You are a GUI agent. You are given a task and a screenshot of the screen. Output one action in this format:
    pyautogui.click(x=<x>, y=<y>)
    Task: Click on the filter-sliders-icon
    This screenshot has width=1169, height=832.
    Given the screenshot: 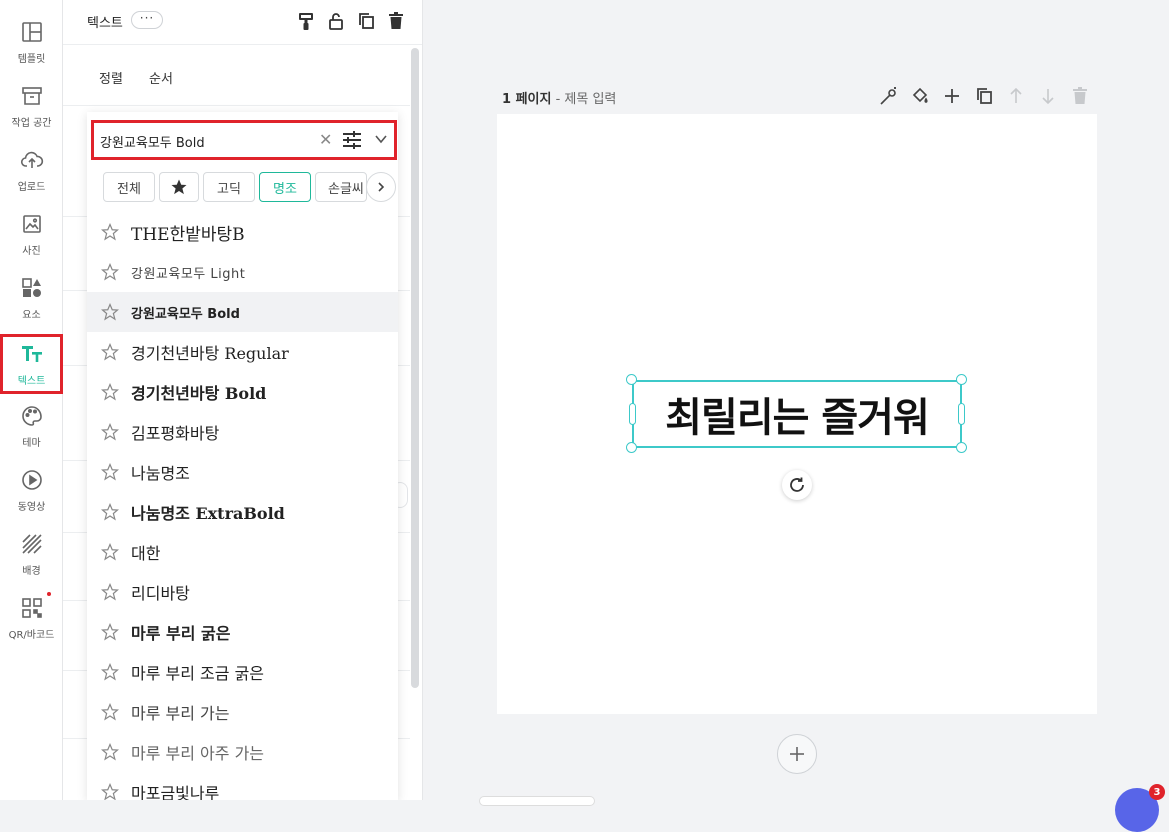 What is the action you would take?
    pyautogui.click(x=352, y=140)
    